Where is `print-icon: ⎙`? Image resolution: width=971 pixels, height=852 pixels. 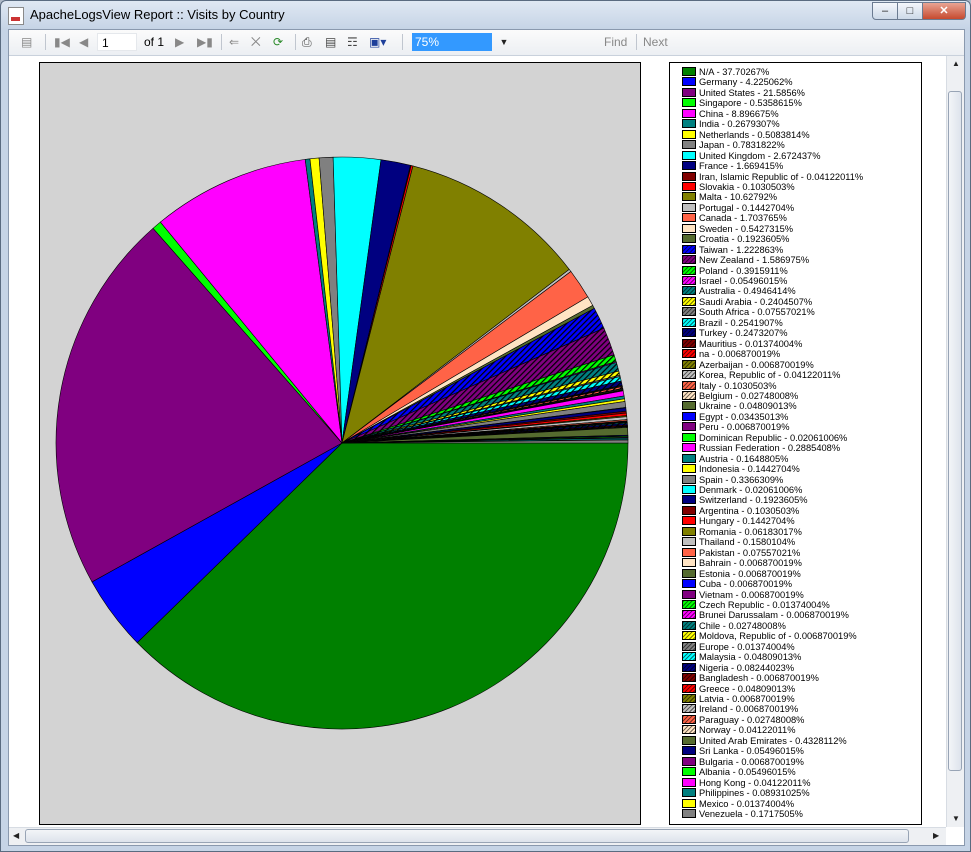 print-icon: ⎙ is located at coordinates (307, 42).